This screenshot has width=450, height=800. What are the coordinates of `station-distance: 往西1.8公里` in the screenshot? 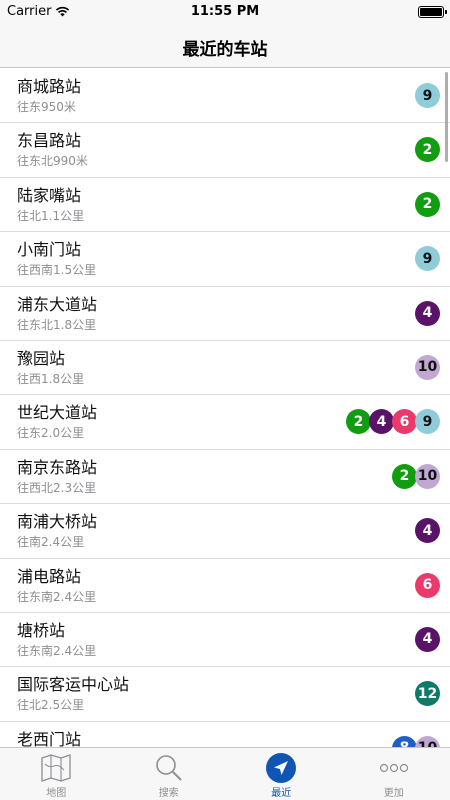 It's located at (51, 378).